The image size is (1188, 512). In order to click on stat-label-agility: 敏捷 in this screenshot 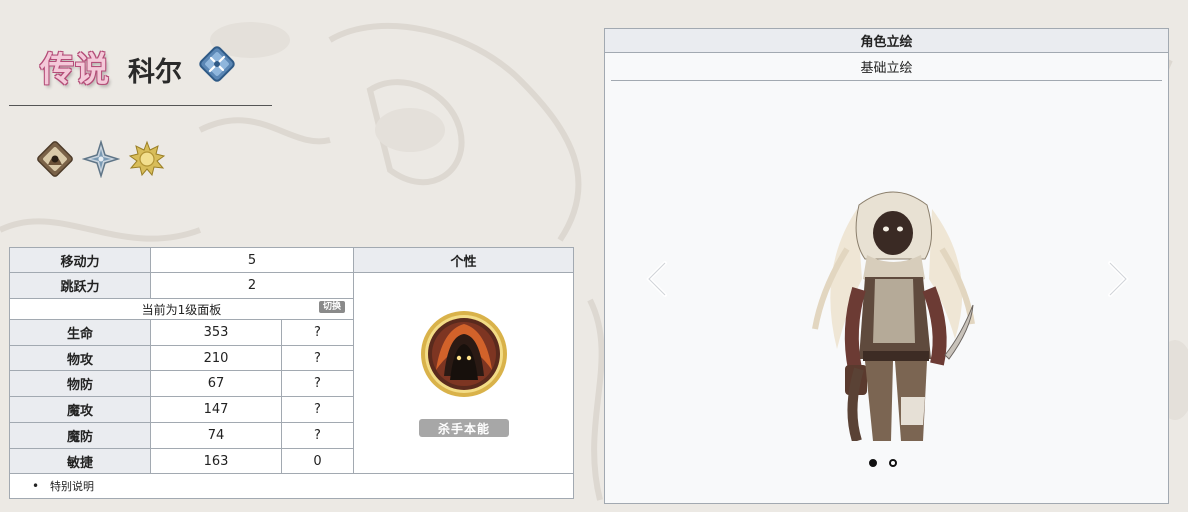, I will do `click(80, 461)`.